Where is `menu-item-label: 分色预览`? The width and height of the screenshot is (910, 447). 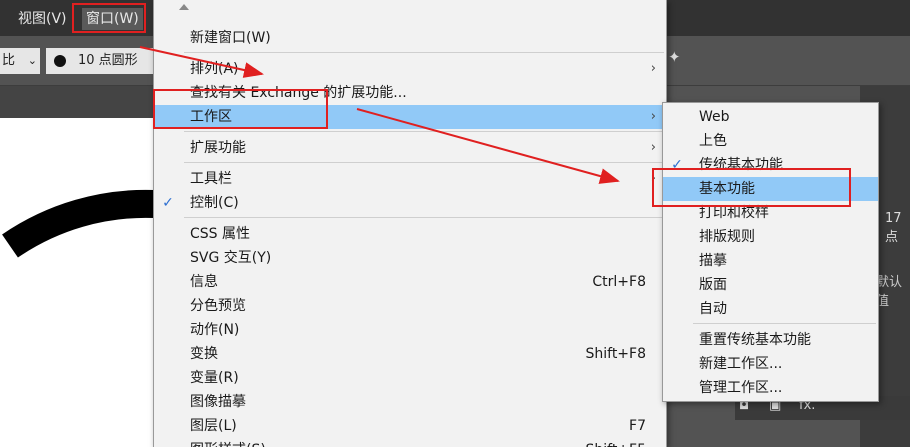
menu-item-label: 分色预览 is located at coordinates (218, 306).